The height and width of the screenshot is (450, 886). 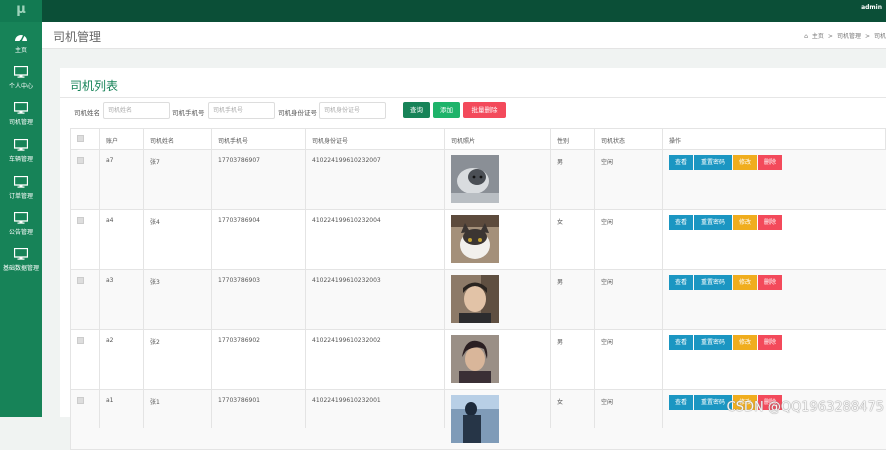 I want to click on column-account: 账户, so click(x=112, y=140).